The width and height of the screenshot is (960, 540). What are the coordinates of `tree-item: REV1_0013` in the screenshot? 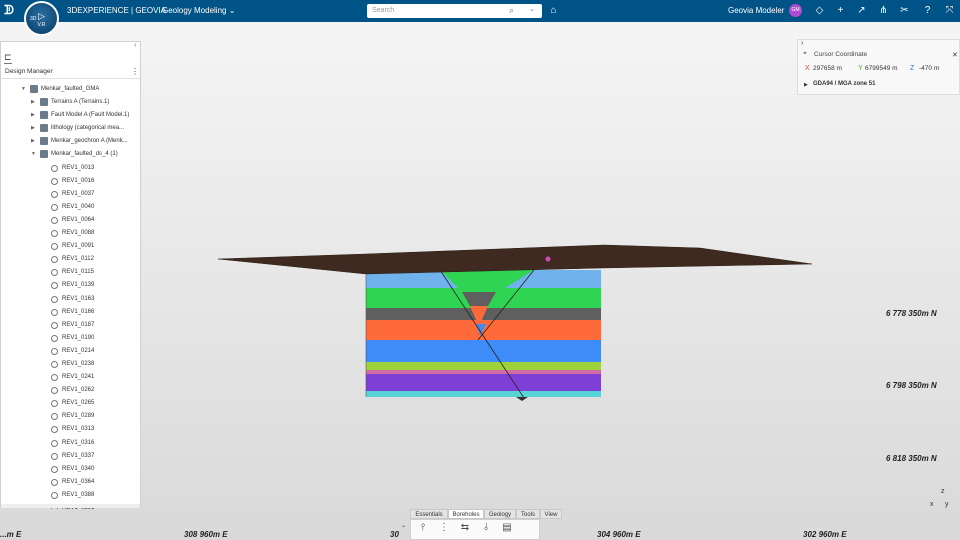 It's located at (70, 168).